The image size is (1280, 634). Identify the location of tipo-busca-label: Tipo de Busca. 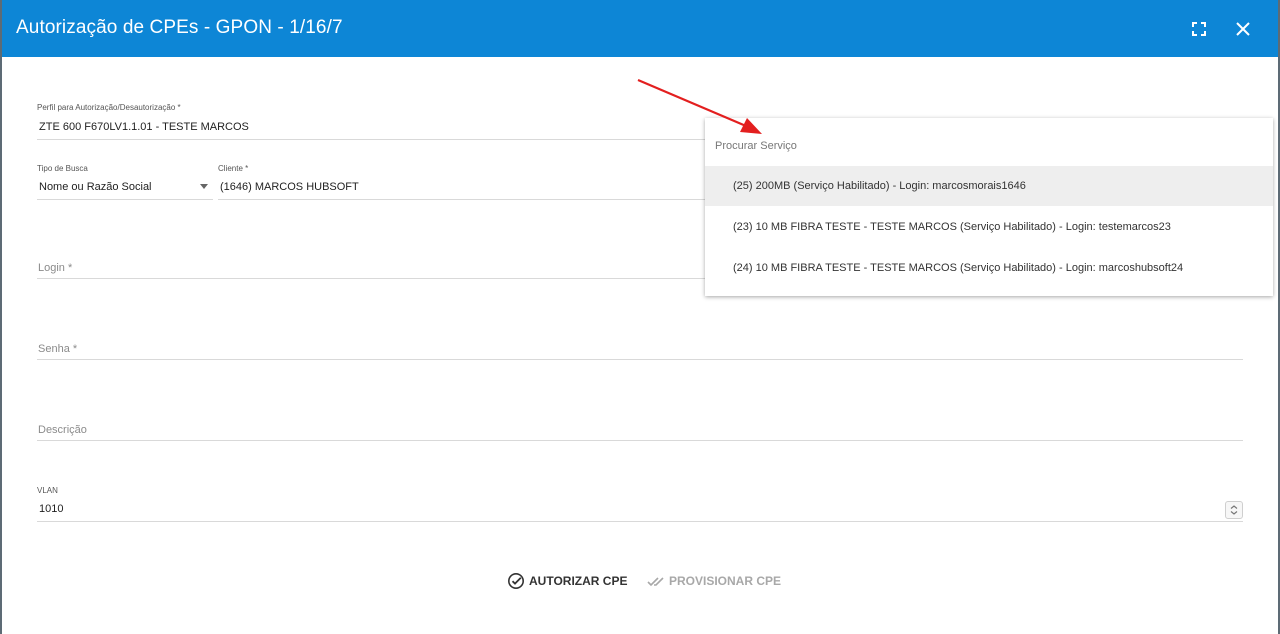
(62, 168).